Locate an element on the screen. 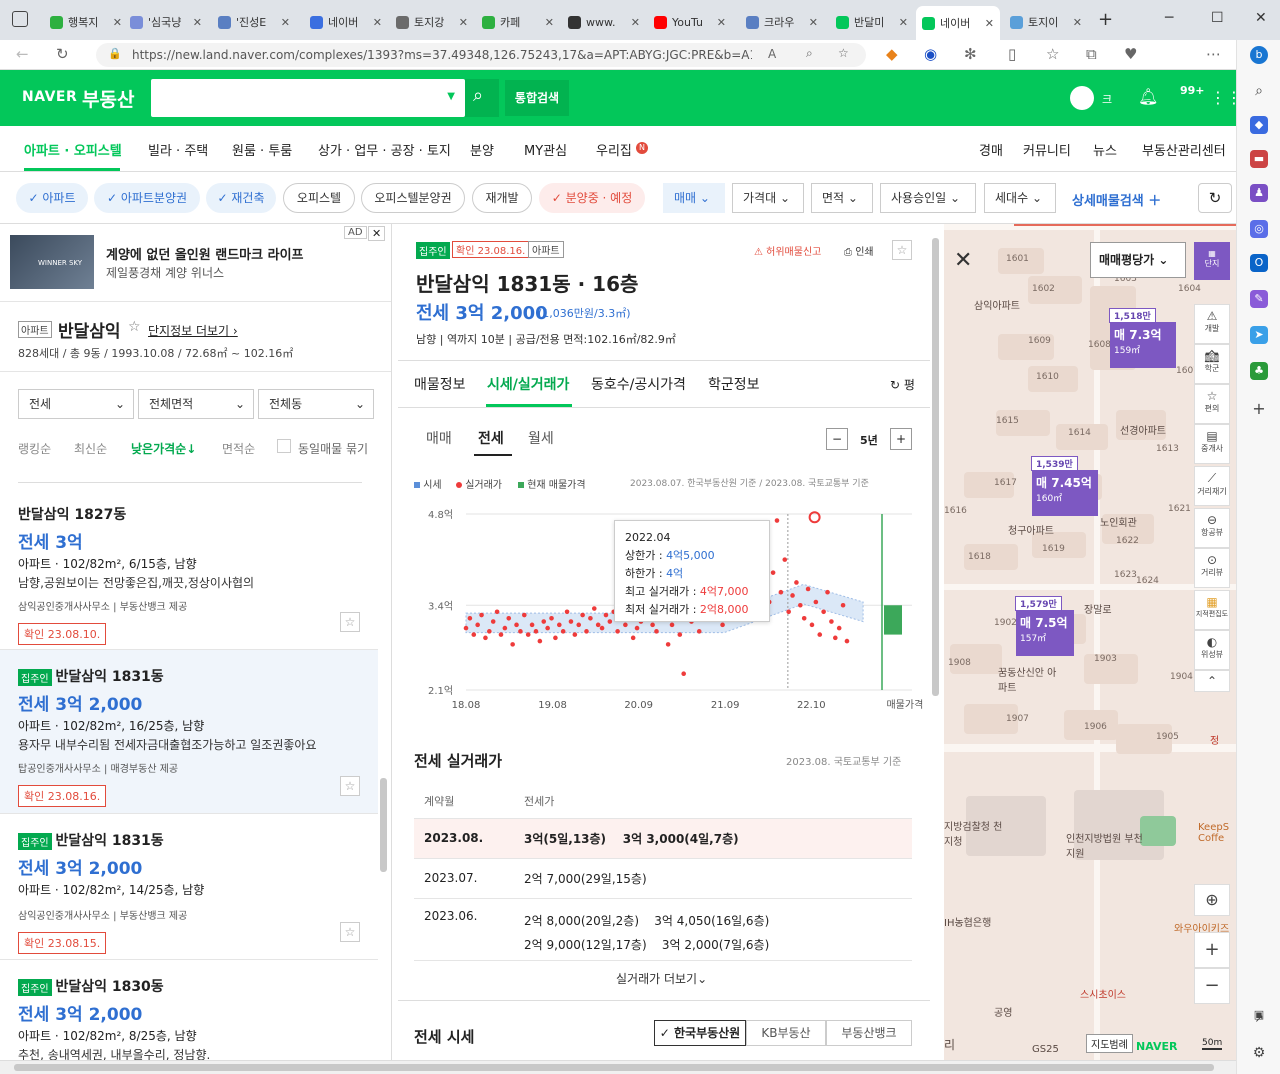 The image size is (1280, 1074). reset-filter-button: ↻ is located at coordinates (1215, 198).